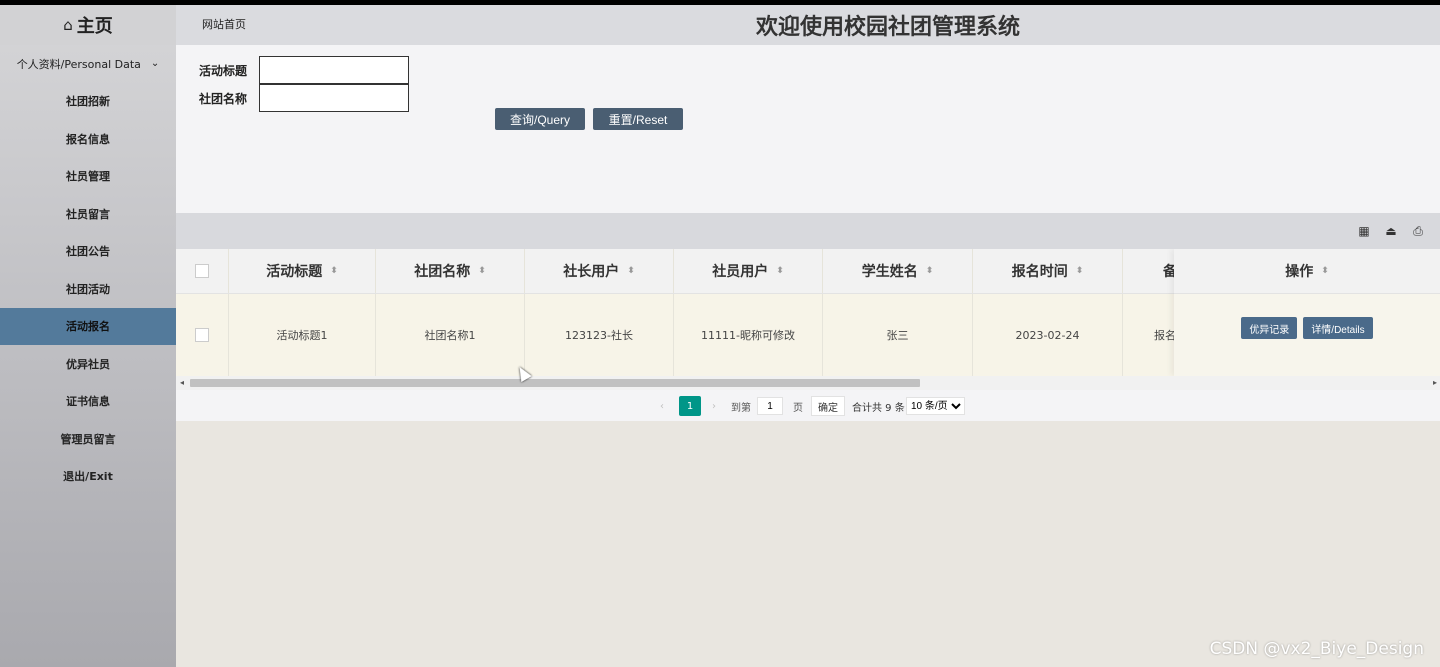  I want to click on horizontal-scrollbar: ◂ ▸, so click(808, 383).